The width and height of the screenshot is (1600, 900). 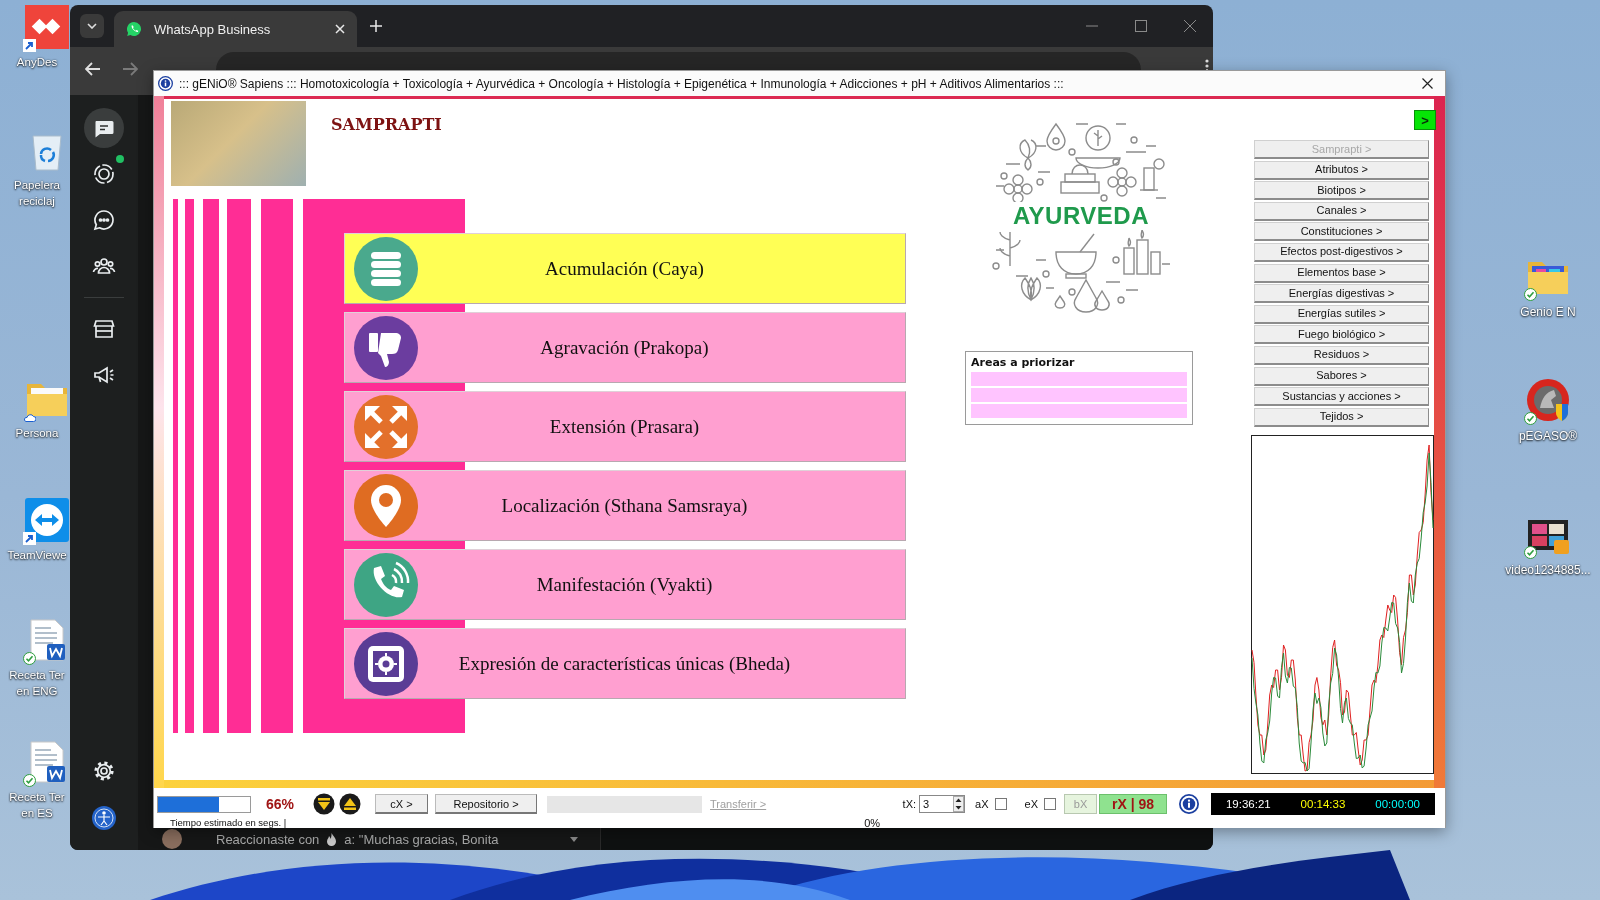 What do you see at coordinates (104, 771) in the screenshot?
I see `settings-icon` at bounding box center [104, 771].